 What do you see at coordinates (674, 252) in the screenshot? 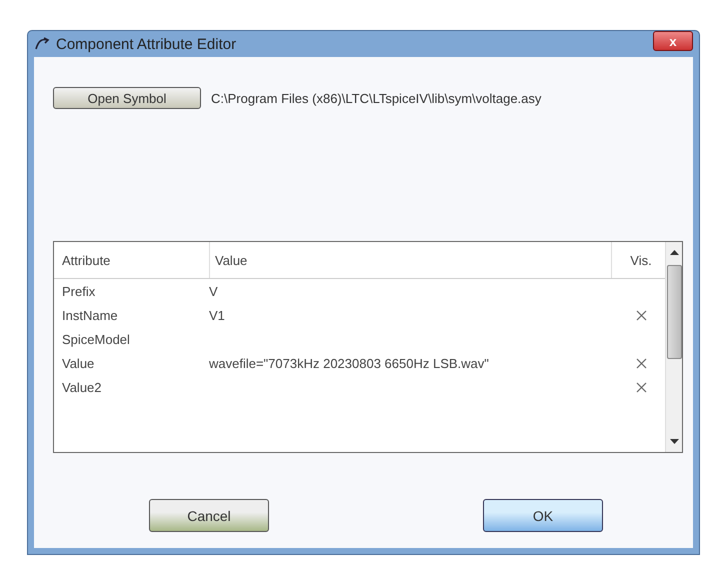
I see `scroll-up-icon` at bounding box center [674, 252].